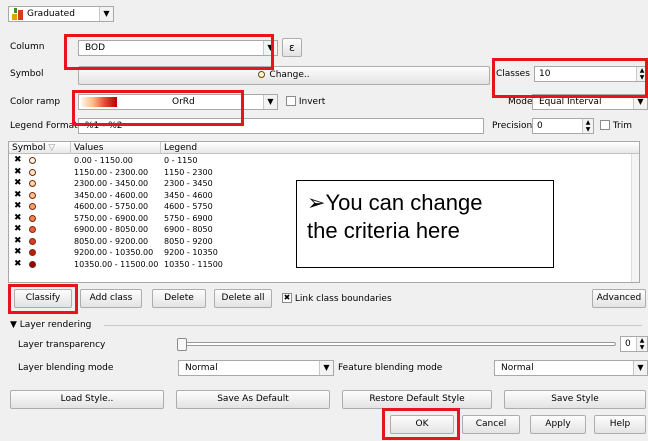 Image resolution: width=648 pixels, height=441 pixels. I want to click on class-legend: 0 - 1150, so click(181, 160).